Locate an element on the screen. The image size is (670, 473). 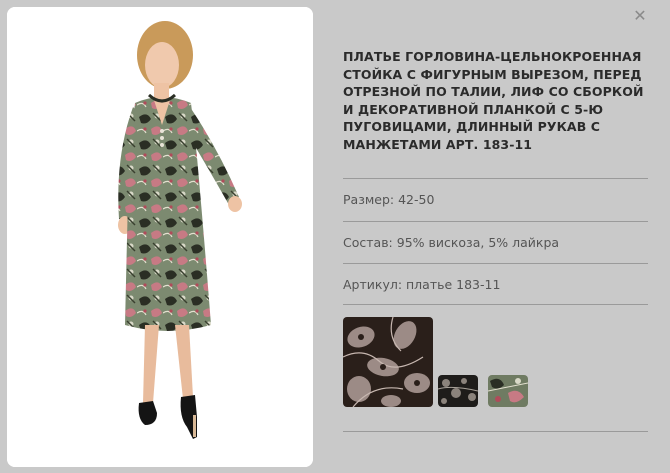
dark-patterned-swatch is located at coordinates (458, 391).